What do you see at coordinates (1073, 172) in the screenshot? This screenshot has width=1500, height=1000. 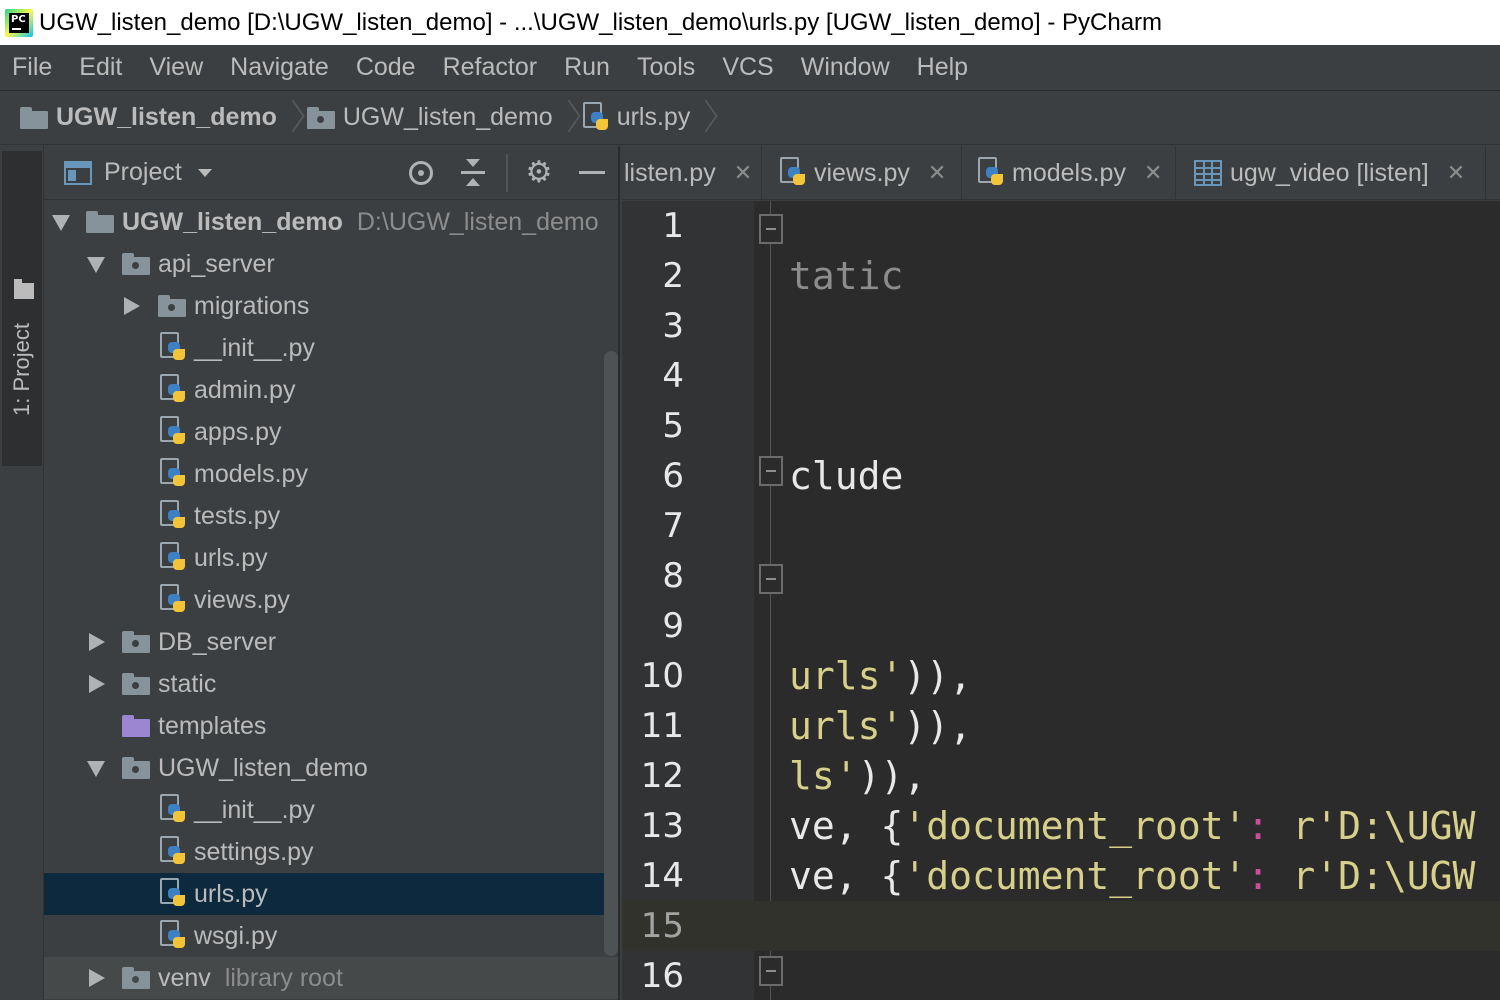 I see `tab-models-py: models.py ✕` at bounding box center [1073, 172].